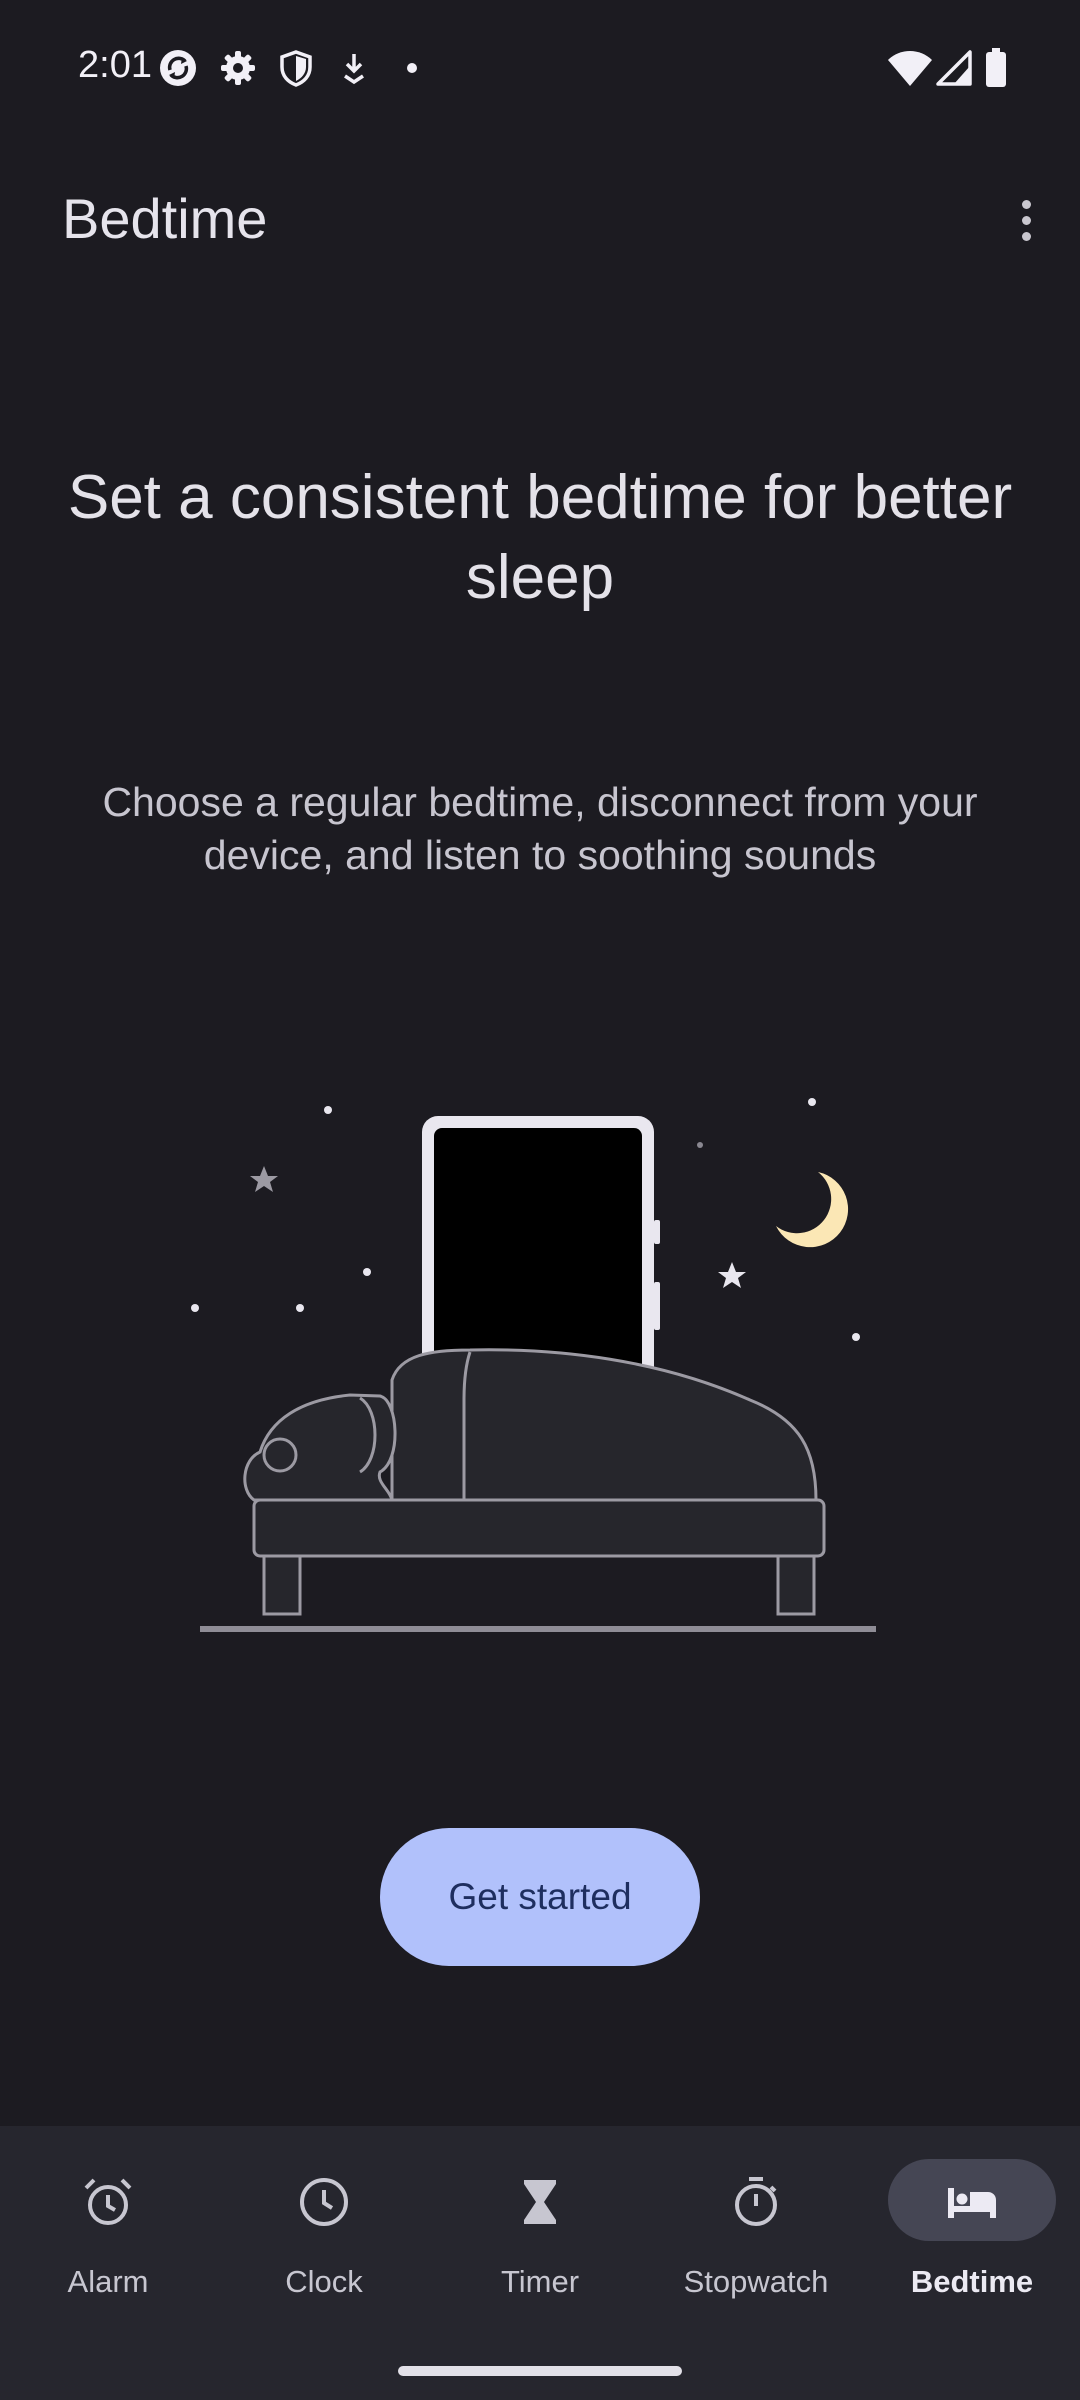  What do you see at coordinates (540, 68) in the screenshot?
I see `status-bar: 2:01` at bounding box center [540, 68].